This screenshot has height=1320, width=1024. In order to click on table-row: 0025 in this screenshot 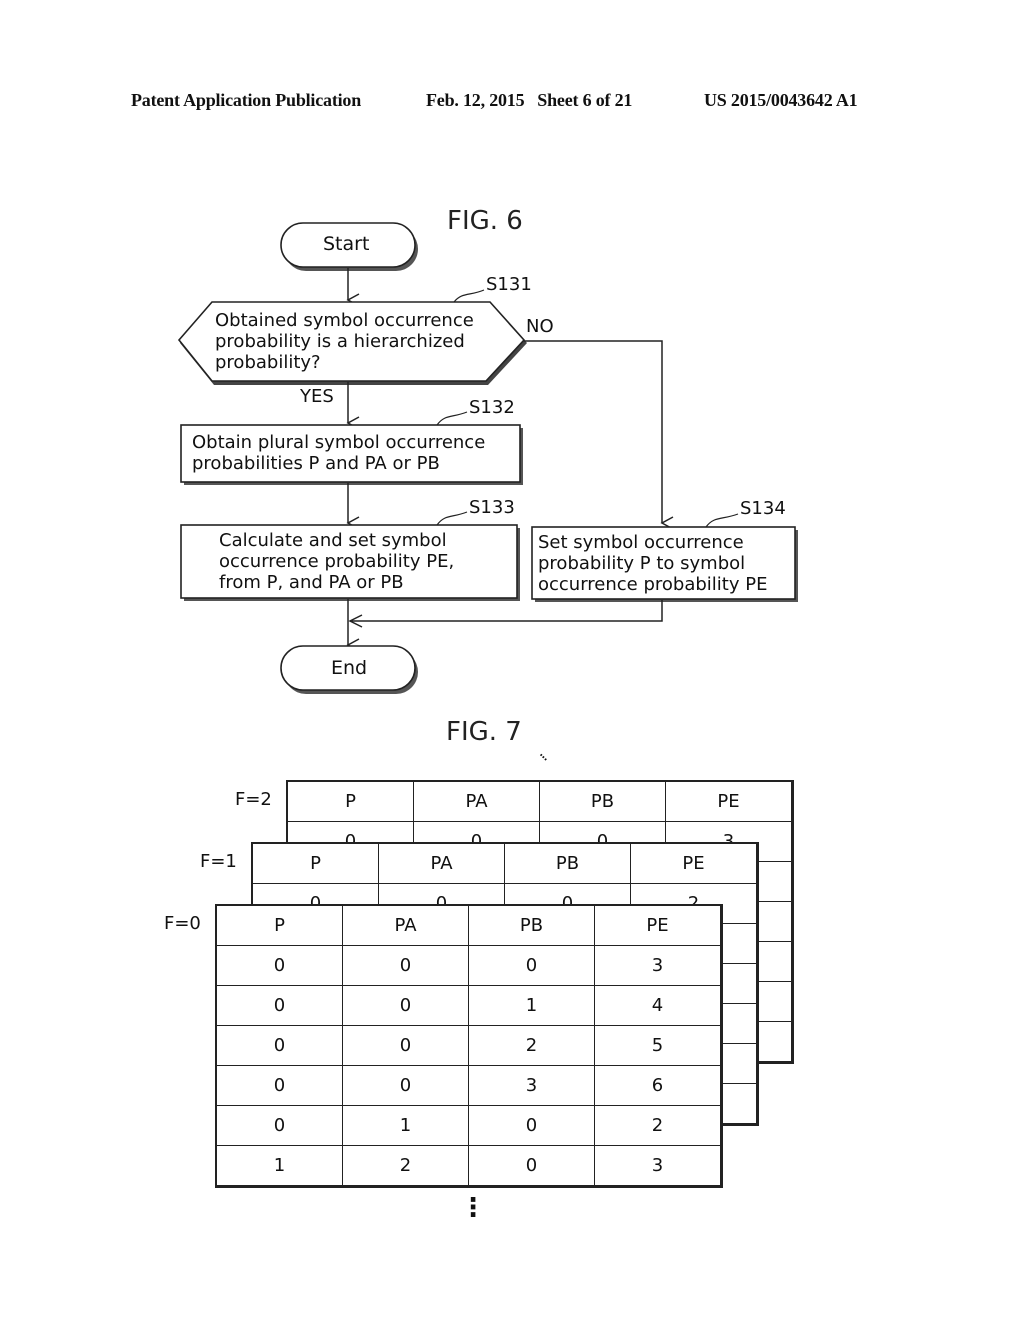, I will do `click(468, 1045)`.